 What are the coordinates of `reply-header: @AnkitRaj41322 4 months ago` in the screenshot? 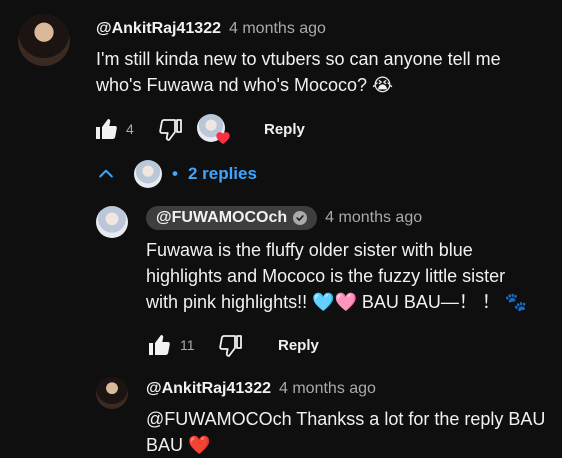 It's located at (261, 389).